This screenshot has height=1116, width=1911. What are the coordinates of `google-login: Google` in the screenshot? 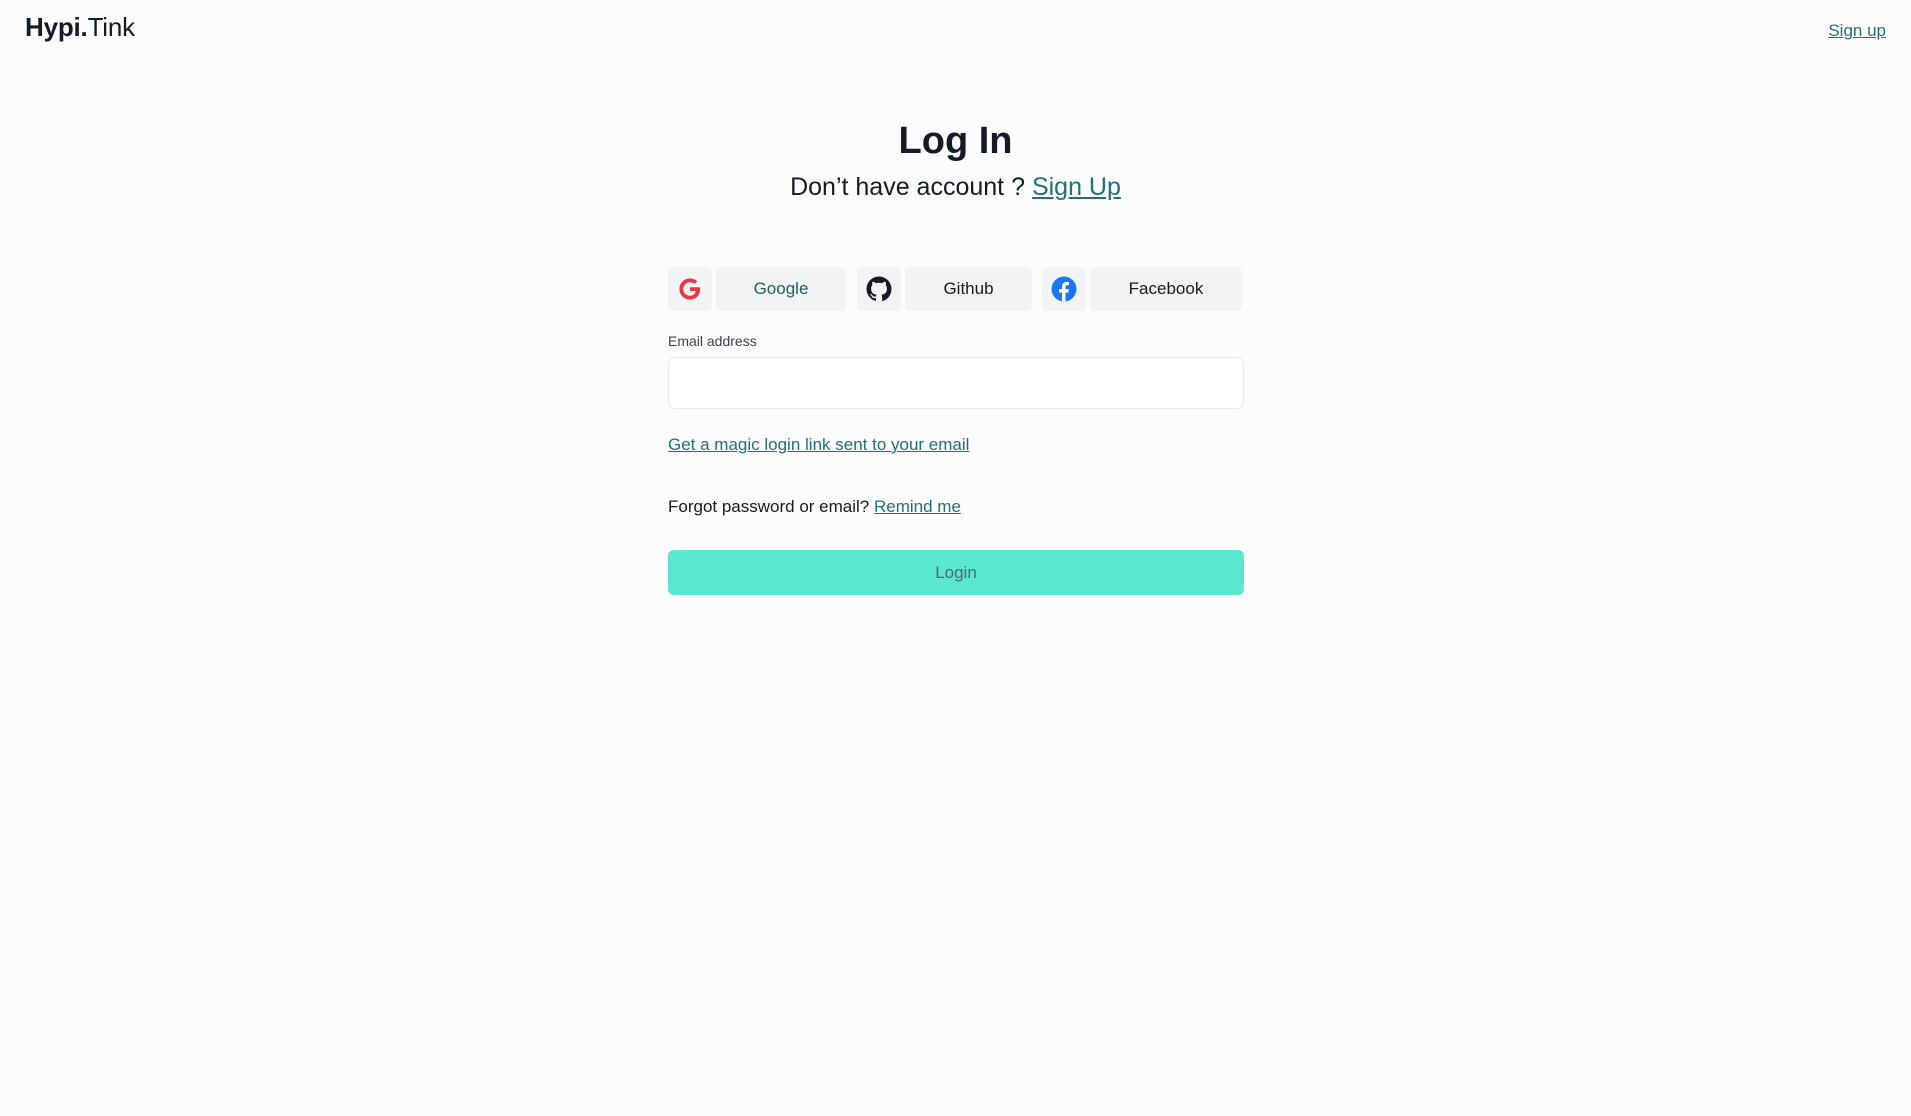 It's located at (757, 289).